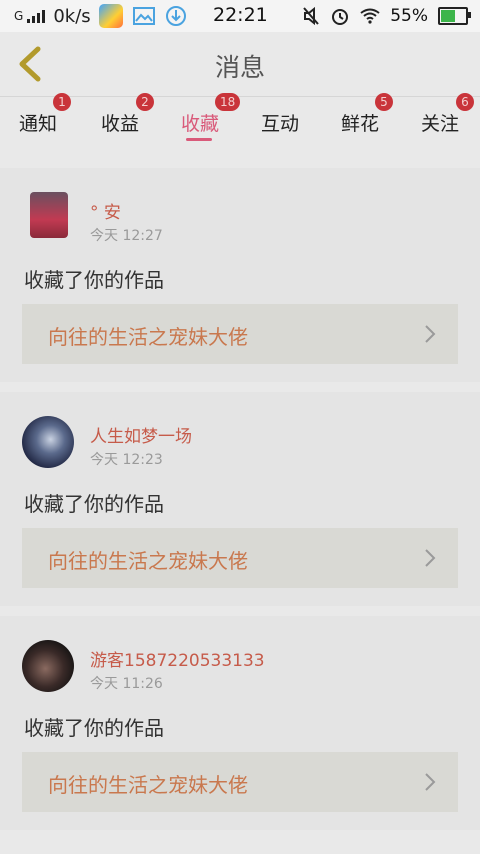  Describe the element at coordinates (19, 16) in the screenshot. I see `network-type: G` at that location.